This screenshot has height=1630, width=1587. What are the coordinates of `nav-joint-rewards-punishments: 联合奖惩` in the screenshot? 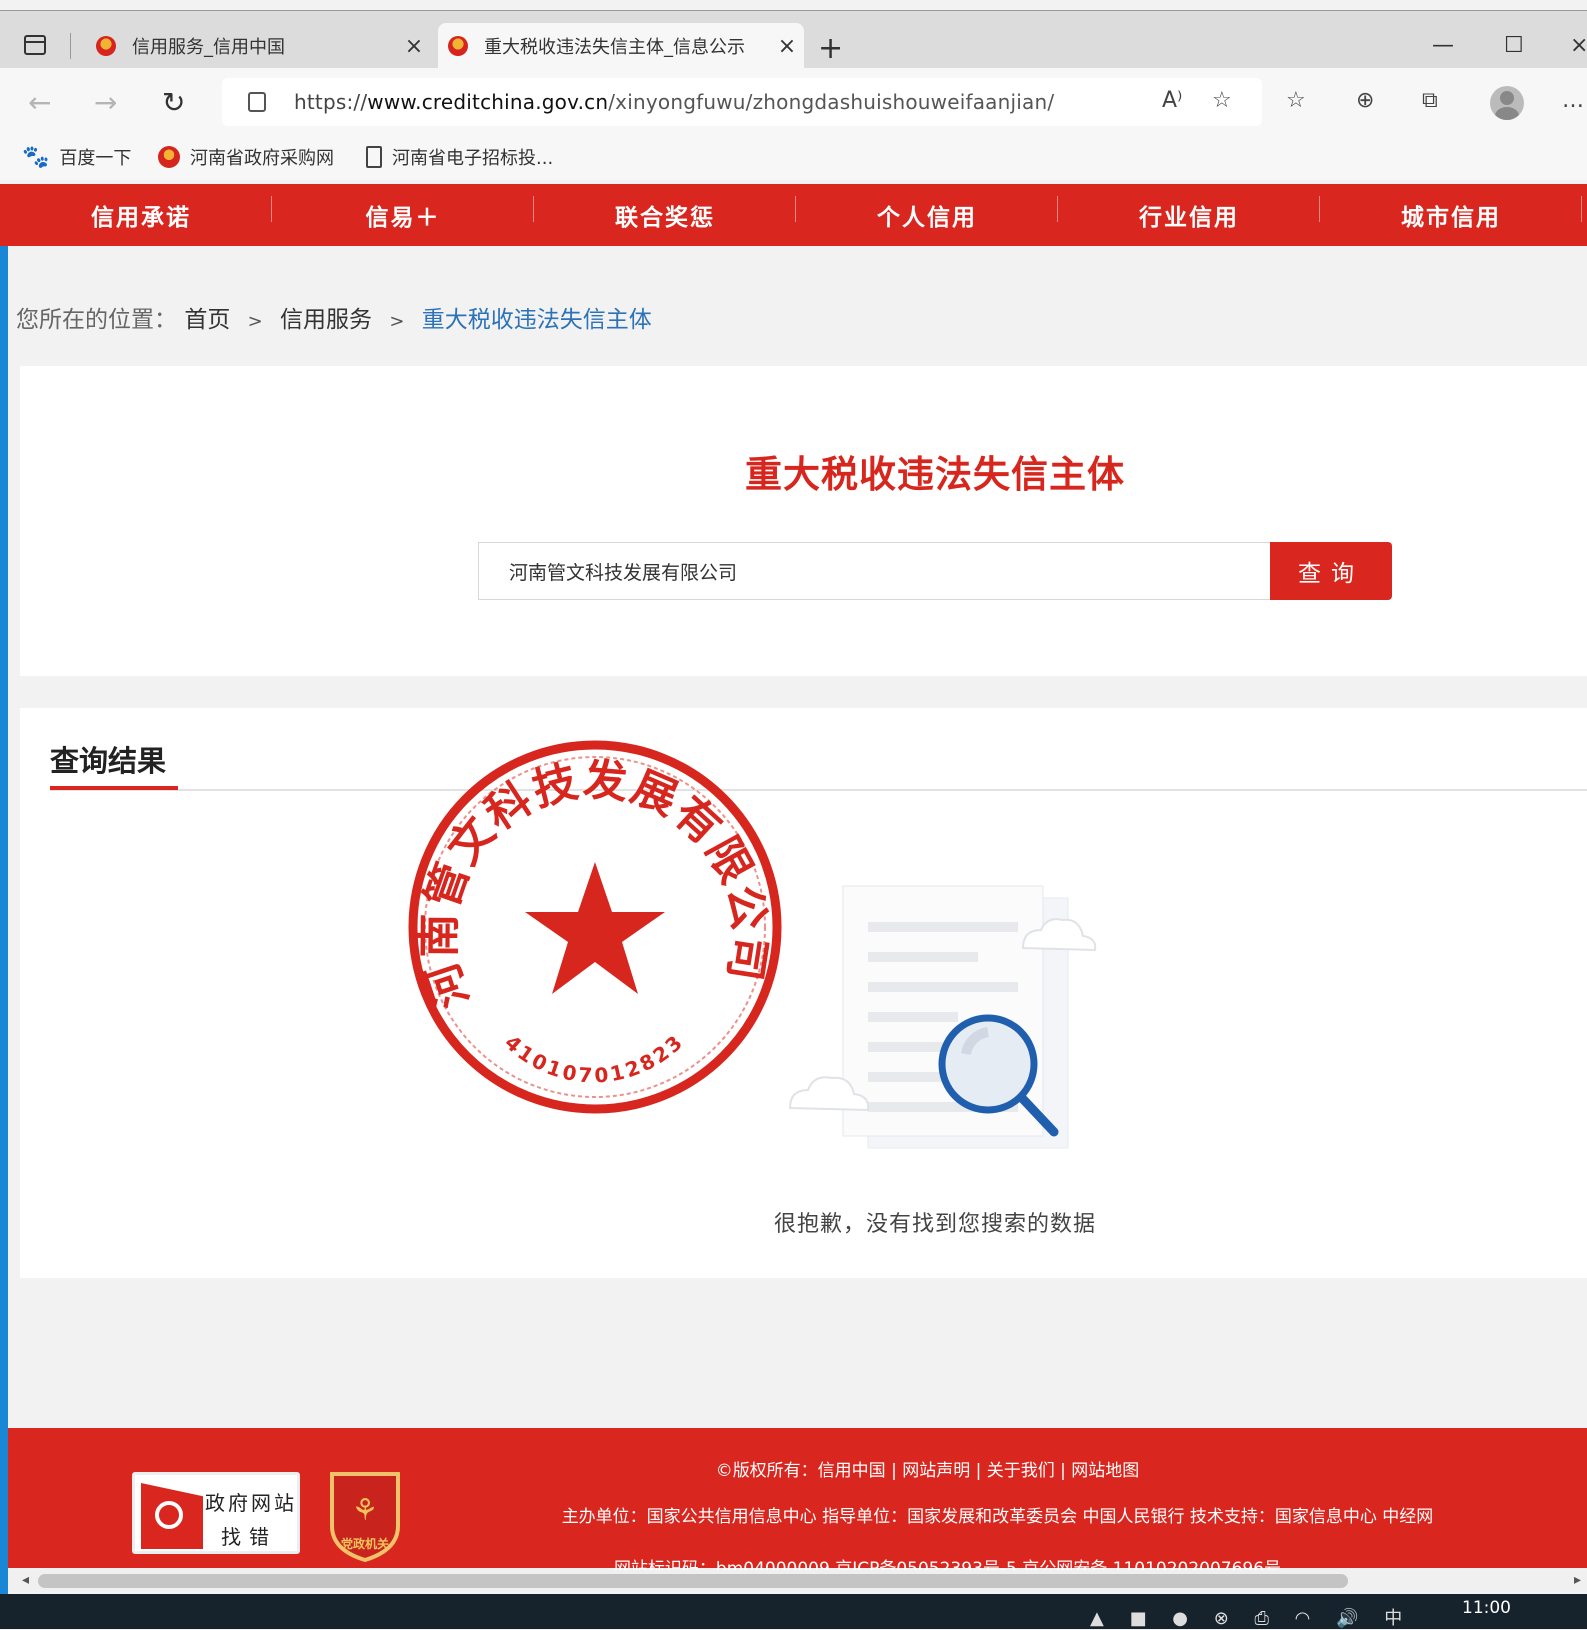 It's located at (665, 215).